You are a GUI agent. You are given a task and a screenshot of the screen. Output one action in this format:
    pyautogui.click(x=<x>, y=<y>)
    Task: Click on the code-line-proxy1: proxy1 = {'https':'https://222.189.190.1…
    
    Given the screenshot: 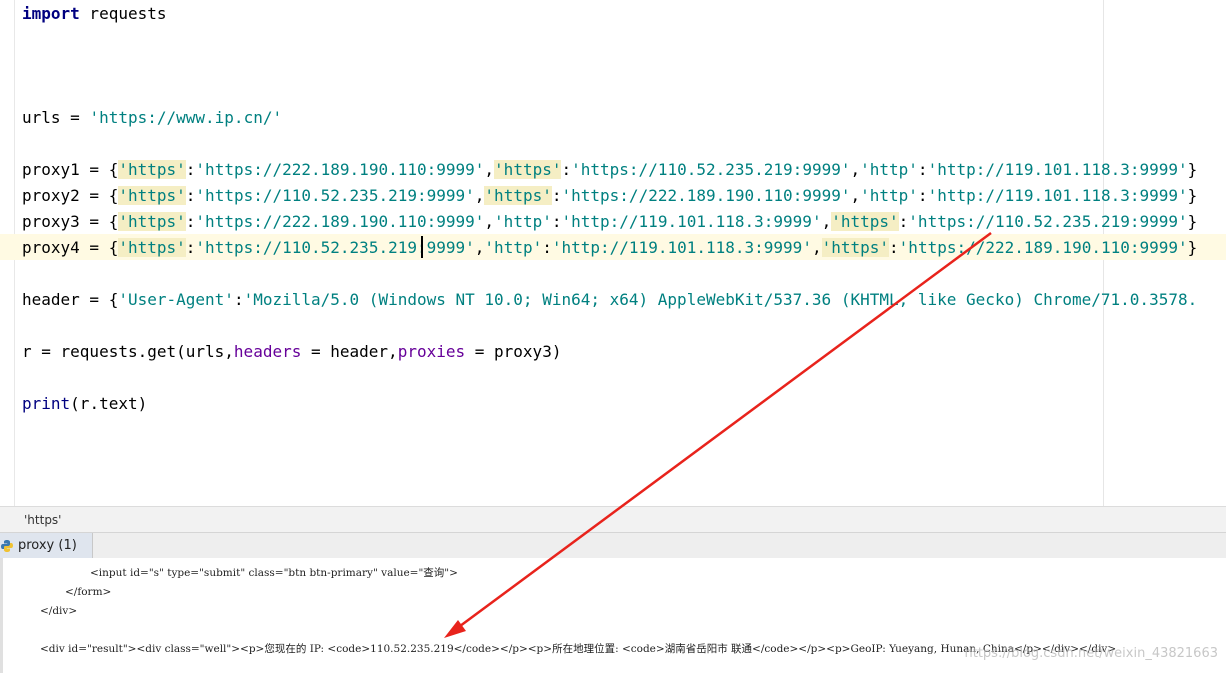 What is the action you would take?
    pyautogui.click(x=609, y=170)
    